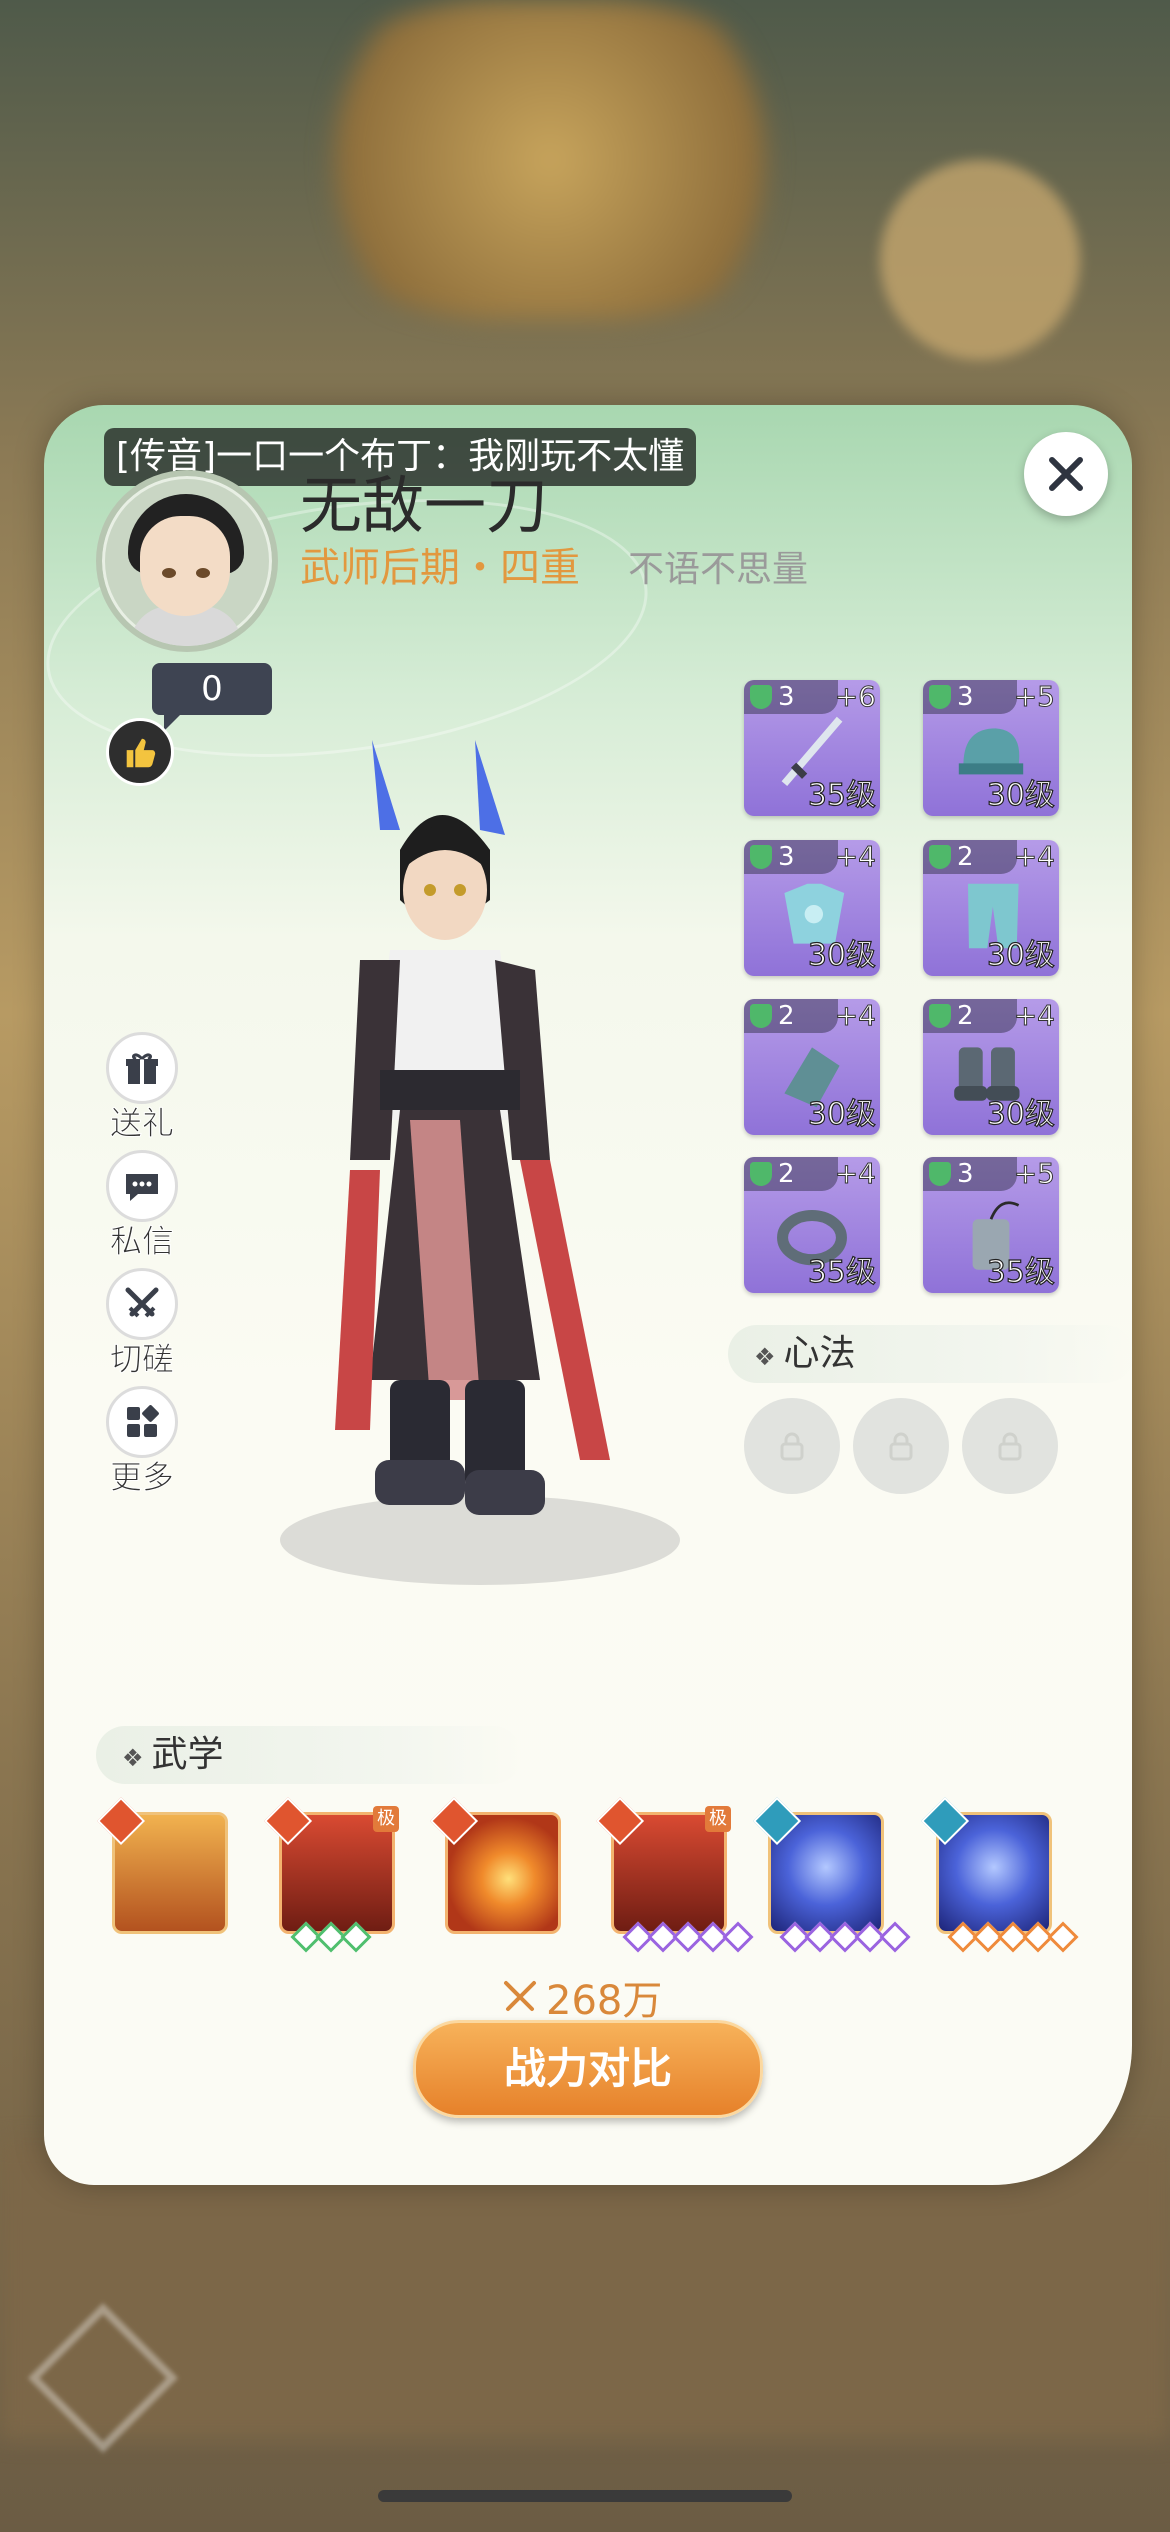 The image size is (1170, 2532). I want to click on close-button, so click(1066, 474).